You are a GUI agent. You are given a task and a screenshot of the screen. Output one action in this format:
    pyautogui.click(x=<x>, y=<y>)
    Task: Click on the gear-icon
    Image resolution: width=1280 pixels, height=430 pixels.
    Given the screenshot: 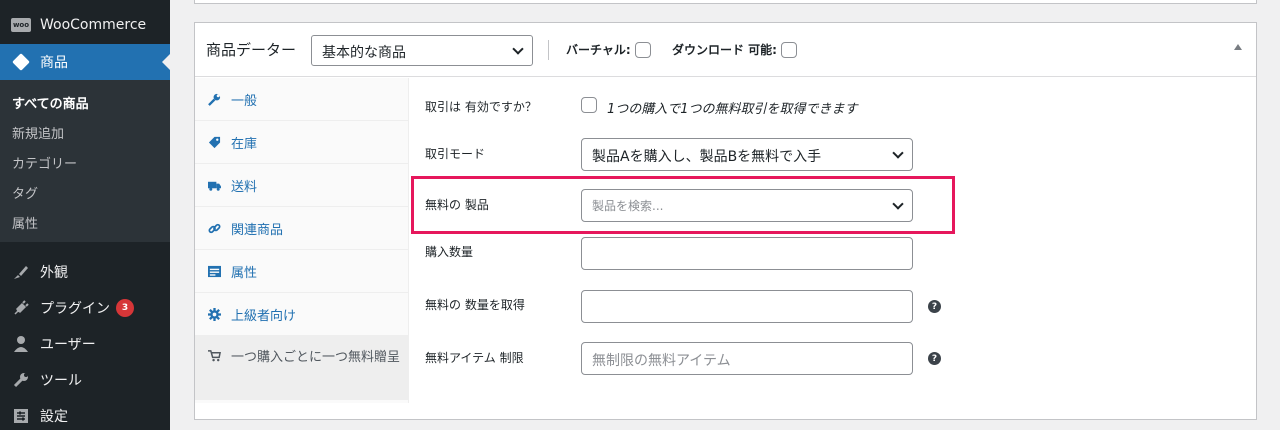 What is the action you would take?
    pyautogui.click(x=214, y=314)
    